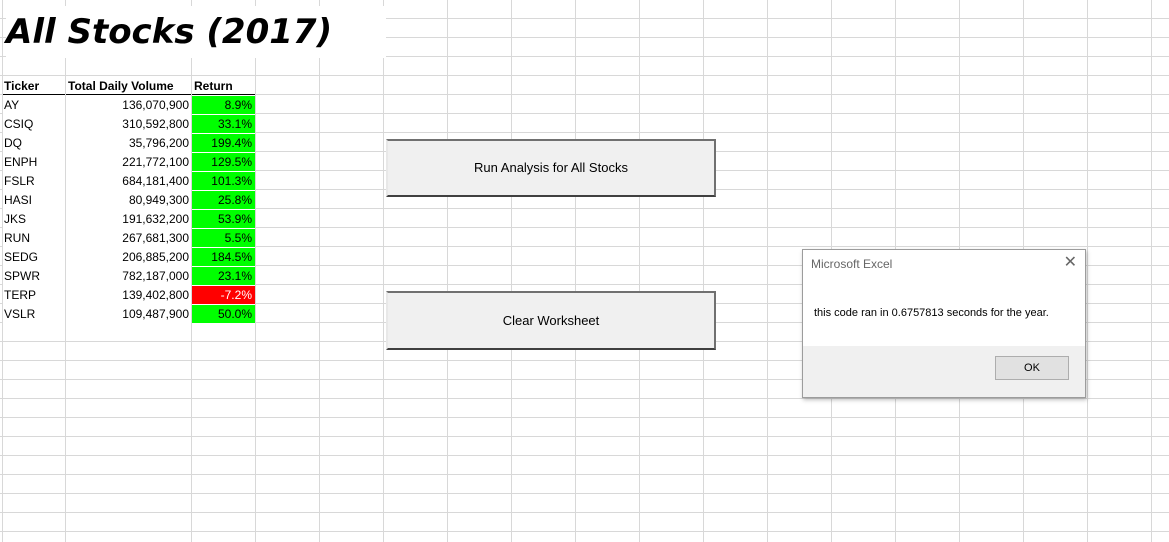 This screenshot has width=1169, height=542. Describe the element at coordinates (128, 181) in the screenshot. I see `cell-volume: 684,181,400` at that location.